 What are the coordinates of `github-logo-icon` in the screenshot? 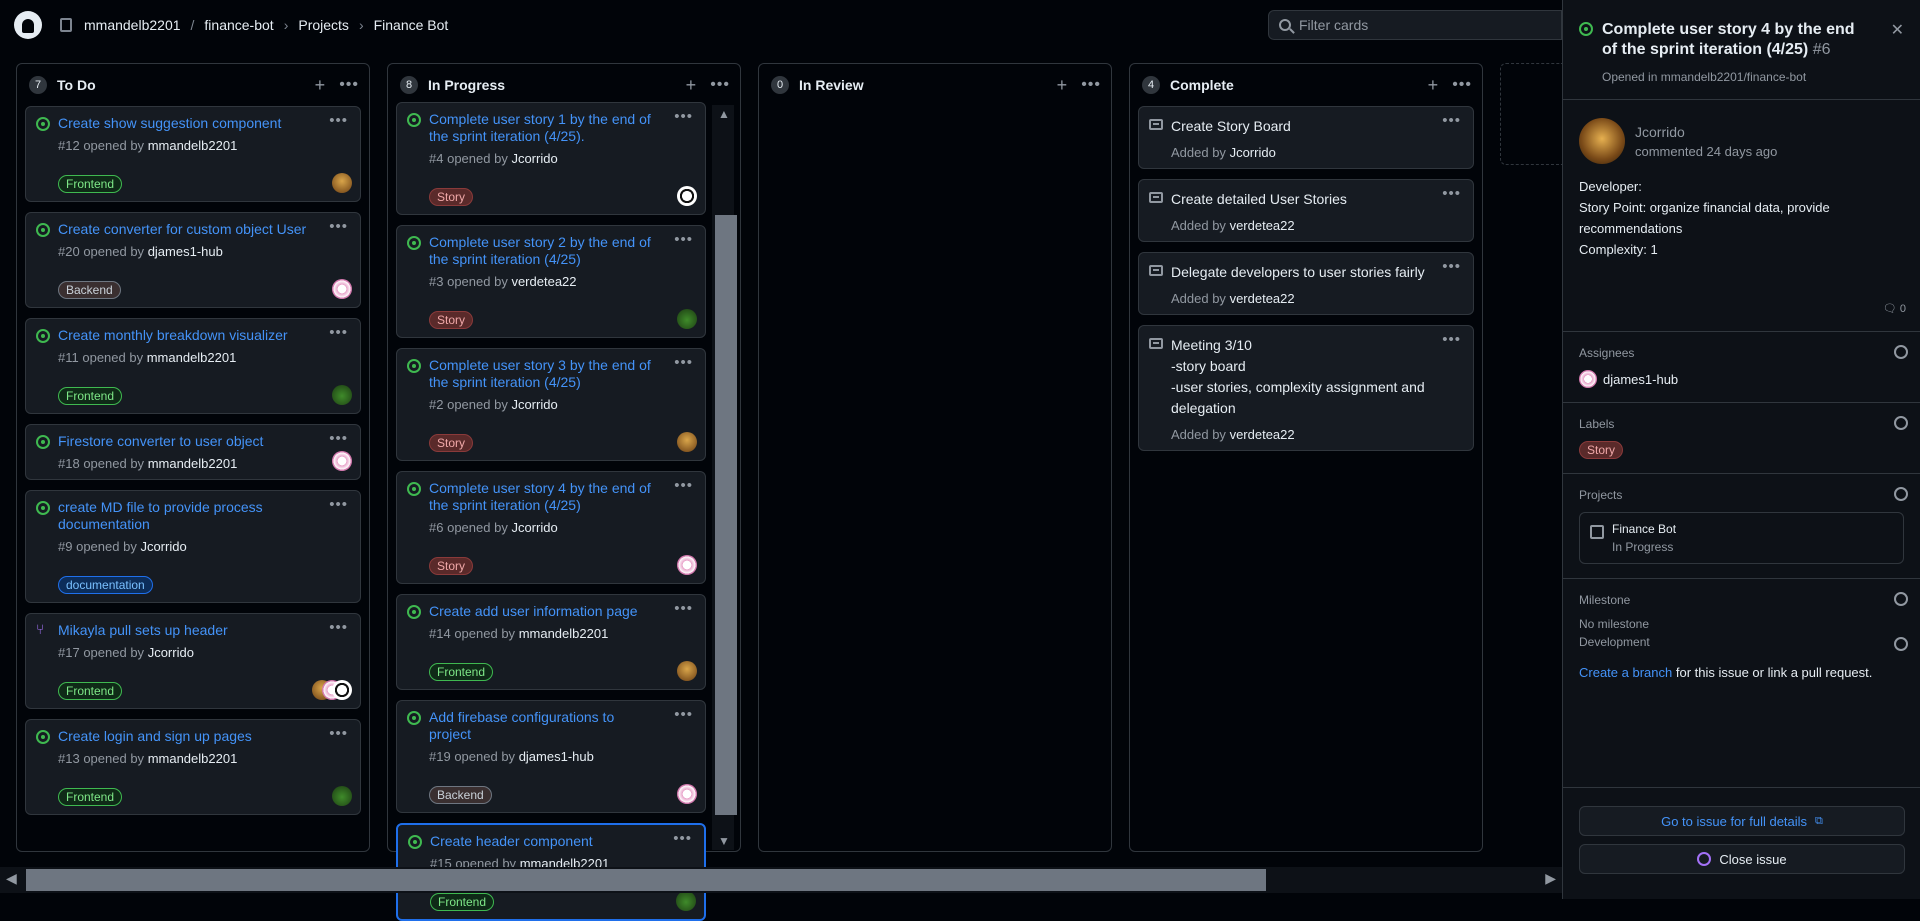 It's located at (28, 25).